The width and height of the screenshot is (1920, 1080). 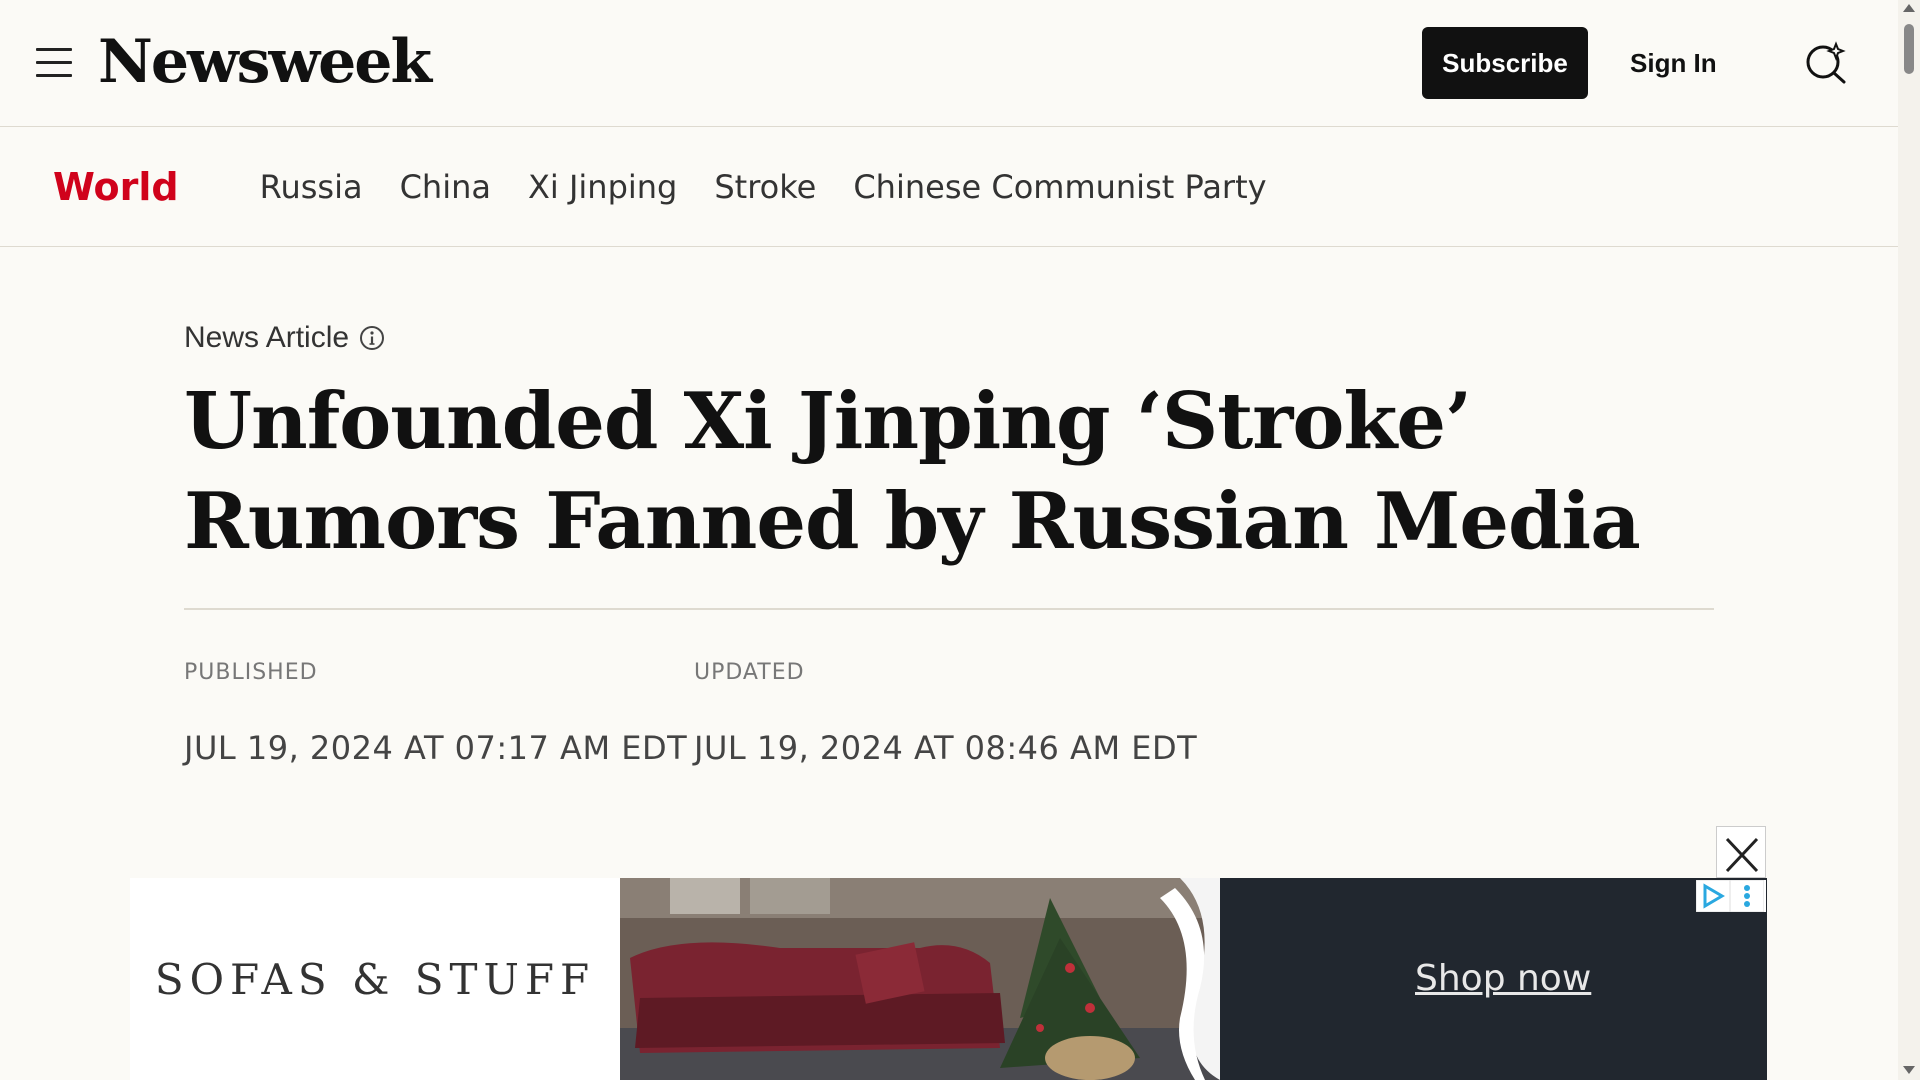 I want to click on ai-search-icon, so click(x=1826, y=62).